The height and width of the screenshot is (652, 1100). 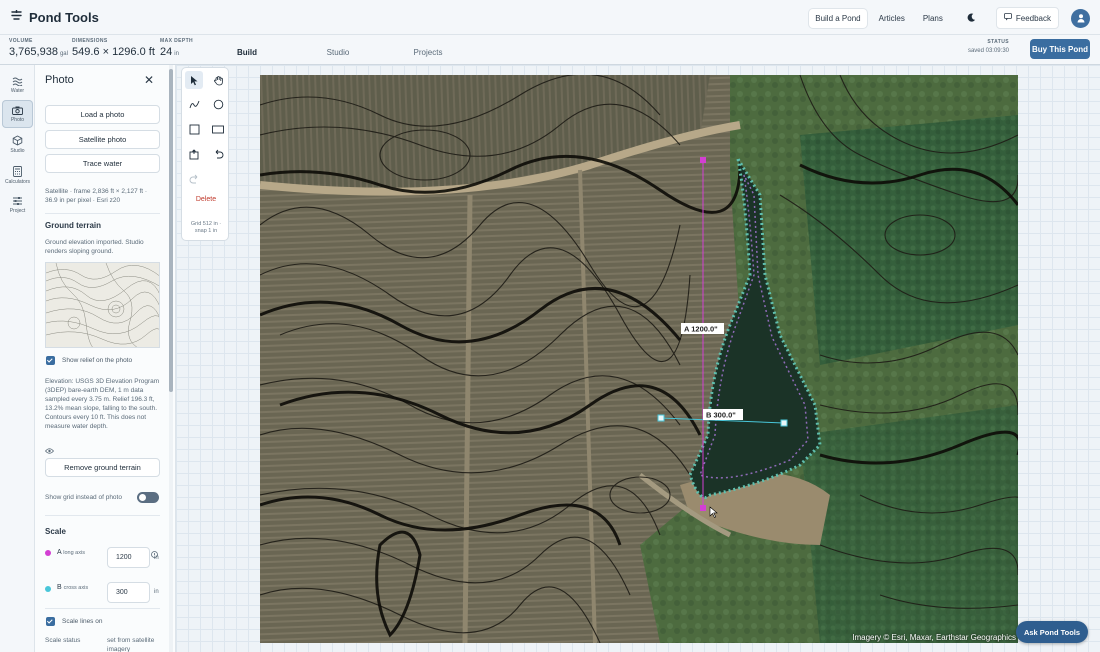 What do you see at coordinates (988, 51) in the screenshot?
I see `status-value: saved 03:09:30` at bounding box center [988, 51].